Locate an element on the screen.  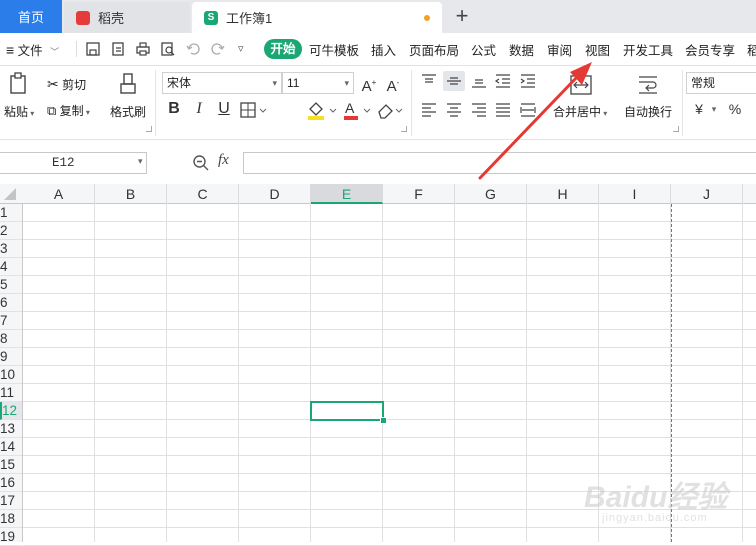
row-header: 10 is located at coordinates (11, 375).